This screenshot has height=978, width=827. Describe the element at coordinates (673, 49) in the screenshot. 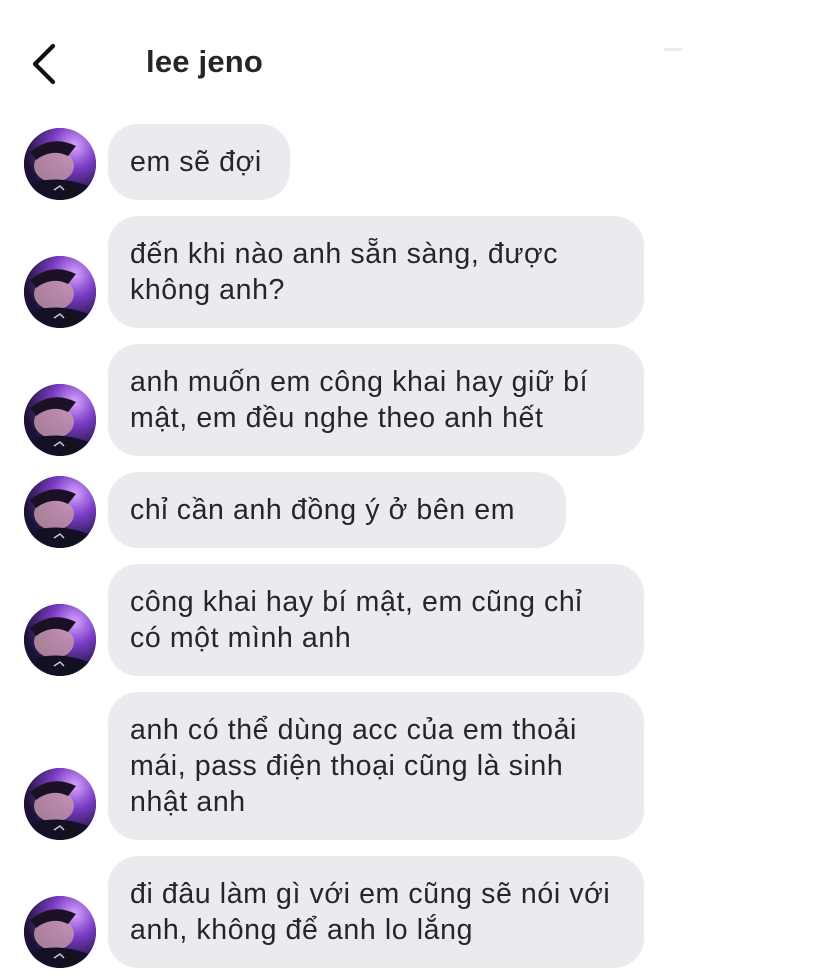

I see `header-divider` at that location.